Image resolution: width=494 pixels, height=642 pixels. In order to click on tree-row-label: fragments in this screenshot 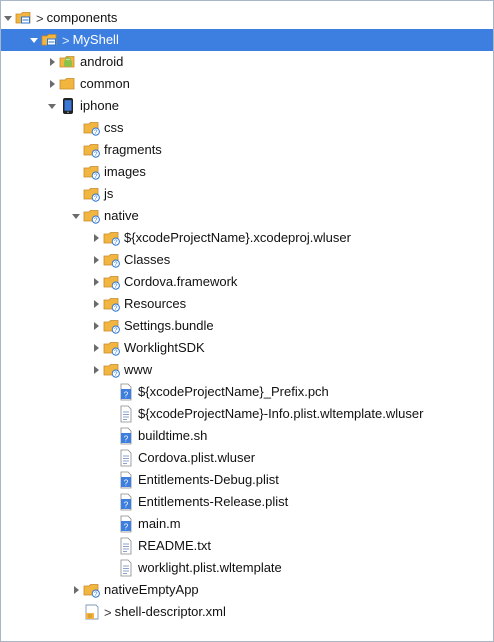, I will do `click(133, 149)`.